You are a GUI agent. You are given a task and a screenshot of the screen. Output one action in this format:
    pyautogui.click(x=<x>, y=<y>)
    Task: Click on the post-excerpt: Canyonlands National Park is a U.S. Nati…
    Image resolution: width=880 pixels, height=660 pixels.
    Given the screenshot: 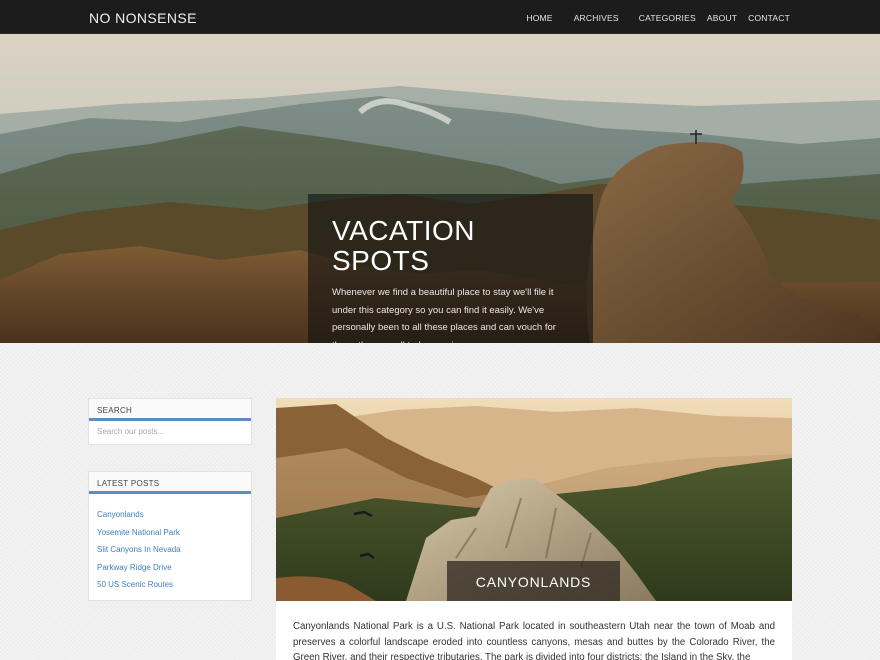 What is the action you would take?
    pyautogui.click(x=534, y=640)
    